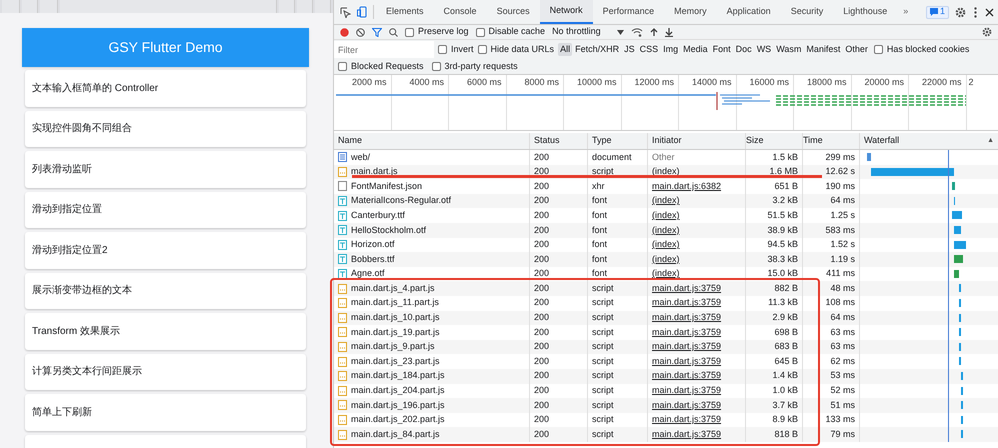 This screenshot has width=998, height=448. I want to click on inspect-icon, so click(345, 12).